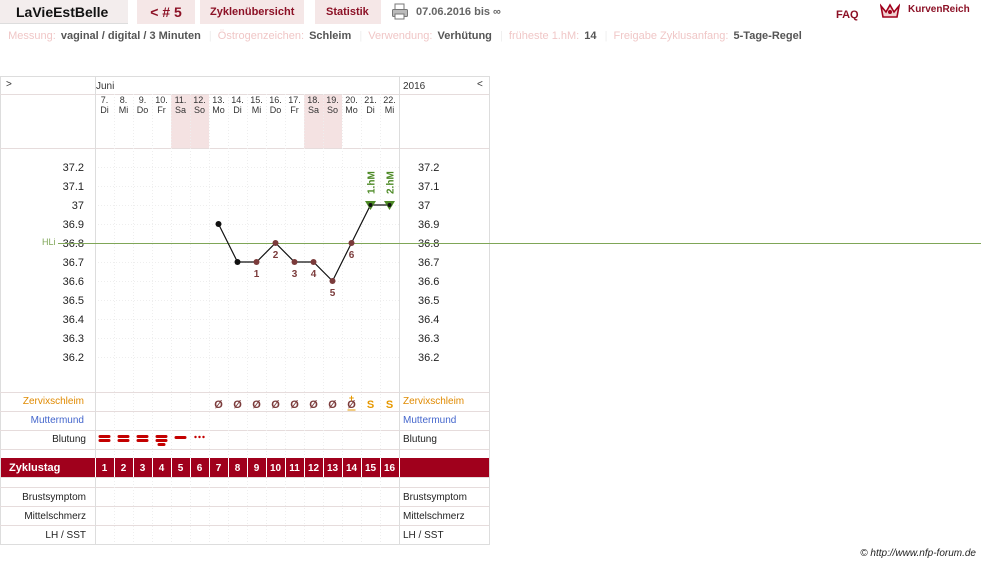 This screenshot has width=981, height=564. What do you see at coordinates (372, 182) in the screenshot?
I see `high-temp-label: 1.hM` at bounding box center [372, 182].